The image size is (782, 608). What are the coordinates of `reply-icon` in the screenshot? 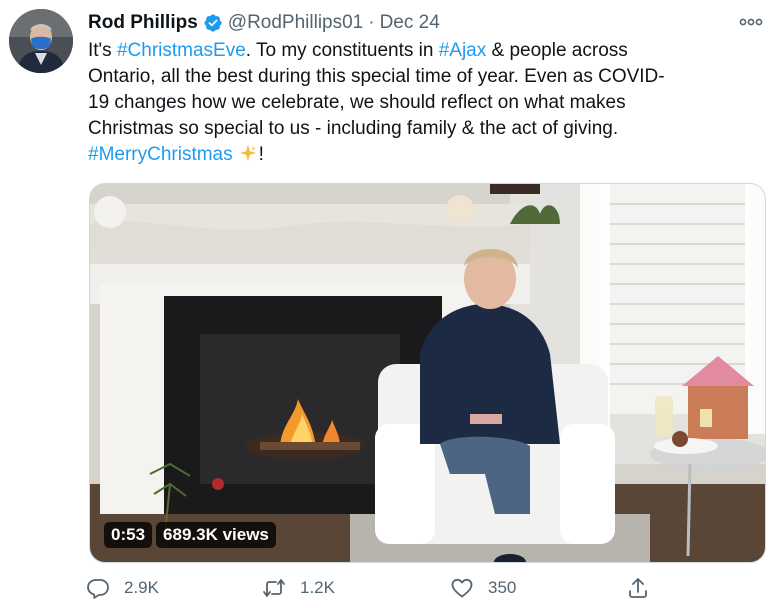 It's located at (98, 589).